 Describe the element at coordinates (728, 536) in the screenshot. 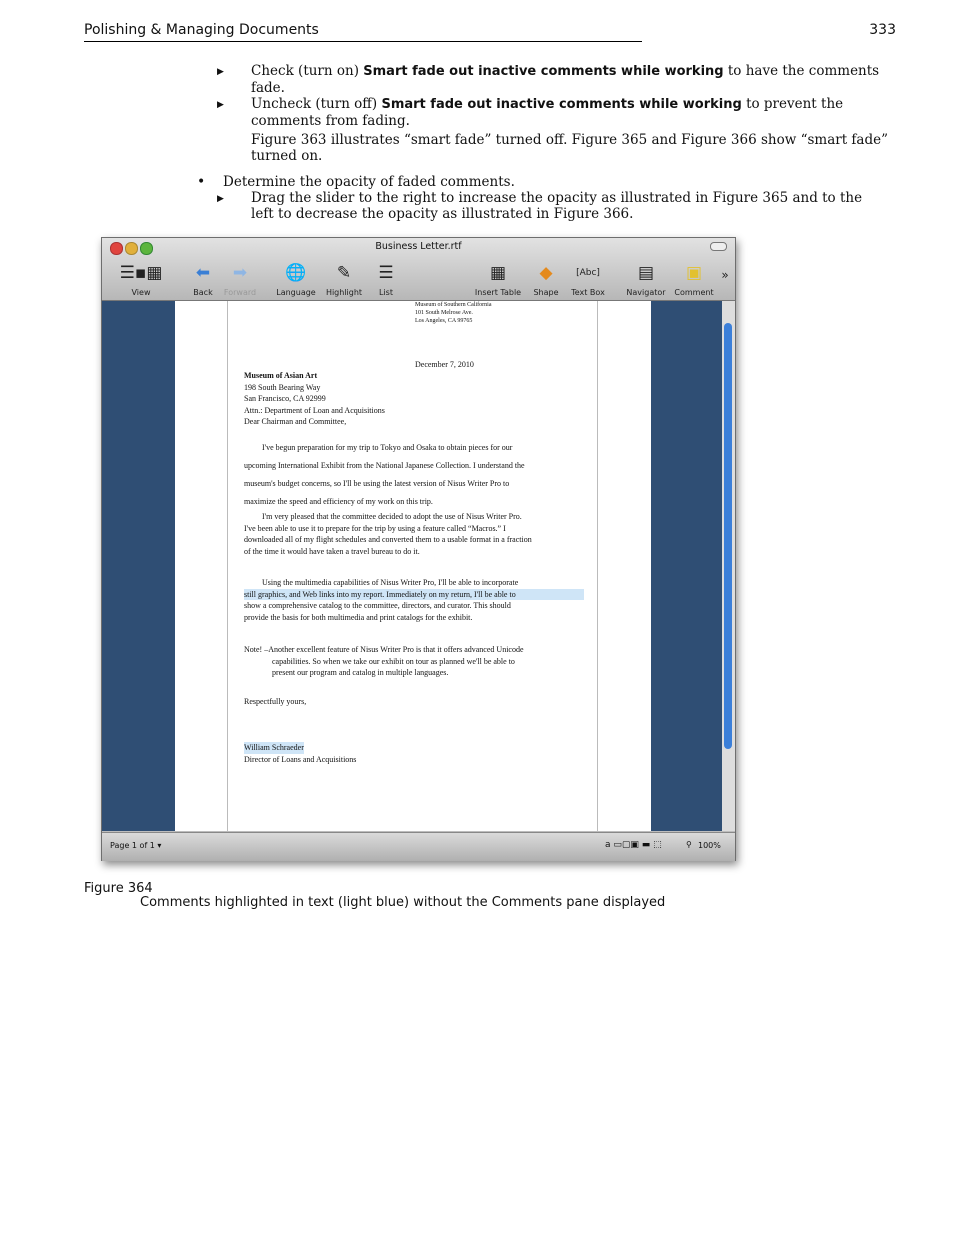

I see `scroll-thumb` at that location.